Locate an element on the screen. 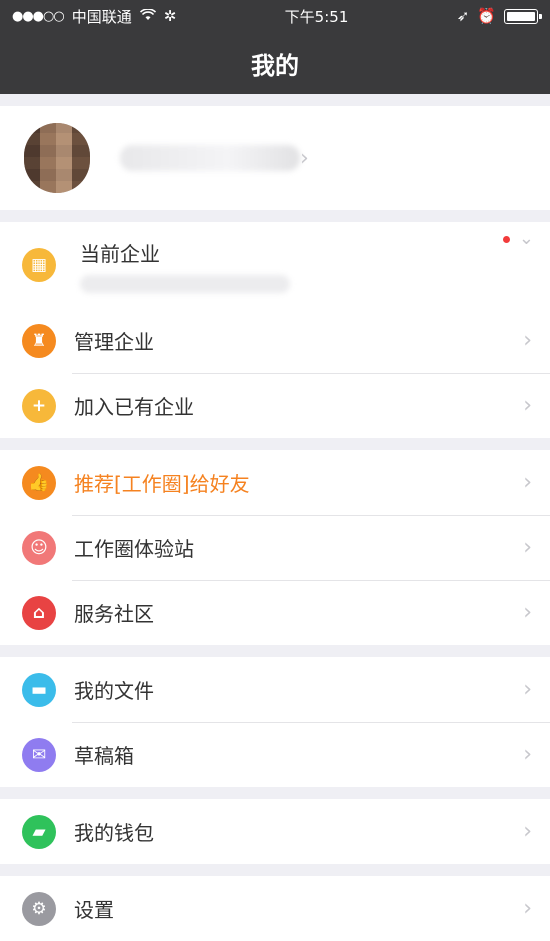 The width and height of the screenshot is (550, 941). recommend-friends-icon: 👍 is located at coordinates (39, 482).